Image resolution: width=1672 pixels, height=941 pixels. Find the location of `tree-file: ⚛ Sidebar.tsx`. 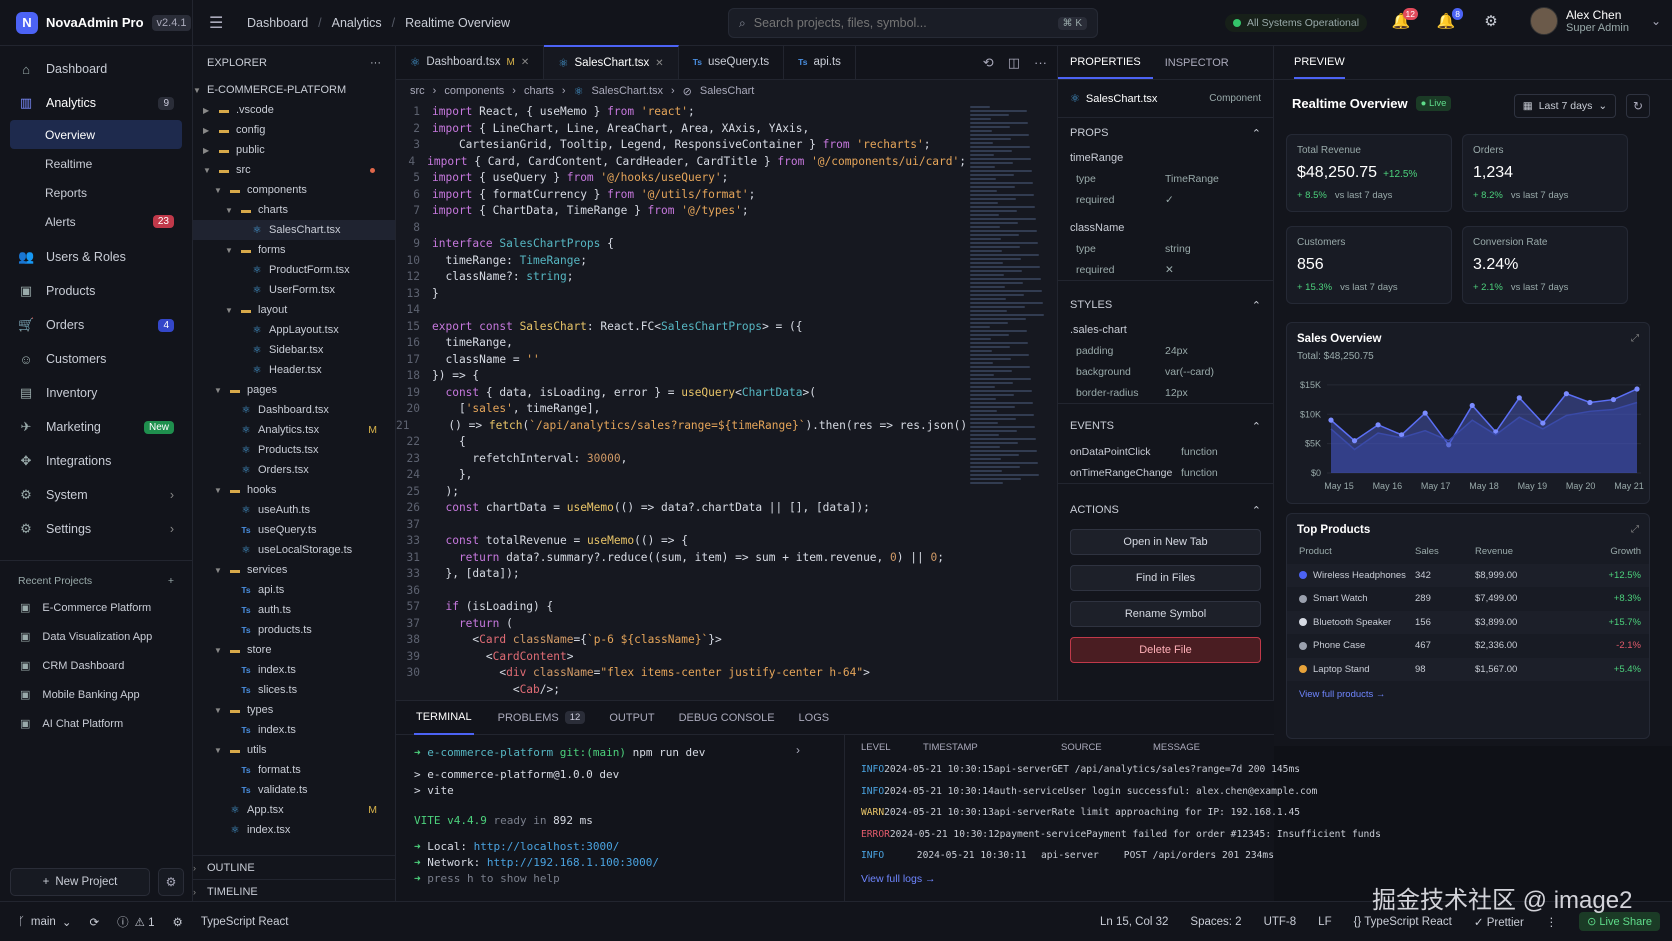

tree-file: ⚛ Sidebar.tsx is located at coordinates (294, 350).